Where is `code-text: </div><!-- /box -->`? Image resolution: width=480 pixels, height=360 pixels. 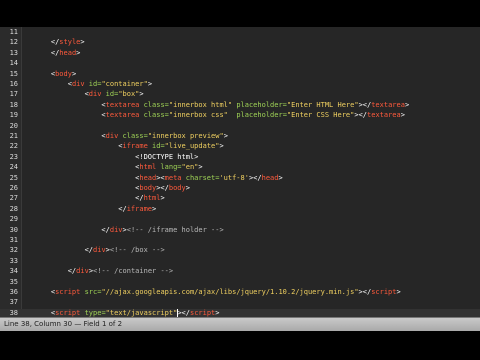 code-text: </div><!-- /box --> is located at coordinates (99, 250).